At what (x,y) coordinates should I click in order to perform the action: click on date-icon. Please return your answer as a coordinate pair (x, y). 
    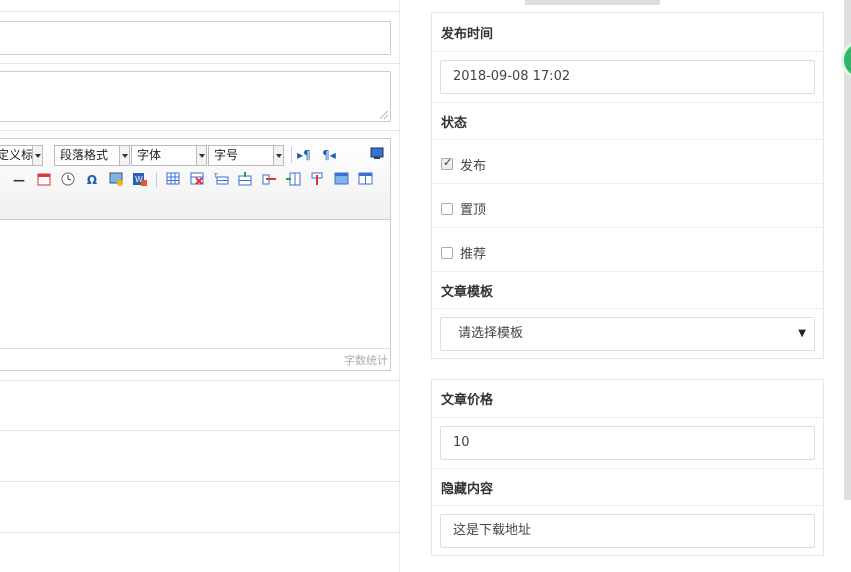
    Looking at the image, I should click on (44, 180).